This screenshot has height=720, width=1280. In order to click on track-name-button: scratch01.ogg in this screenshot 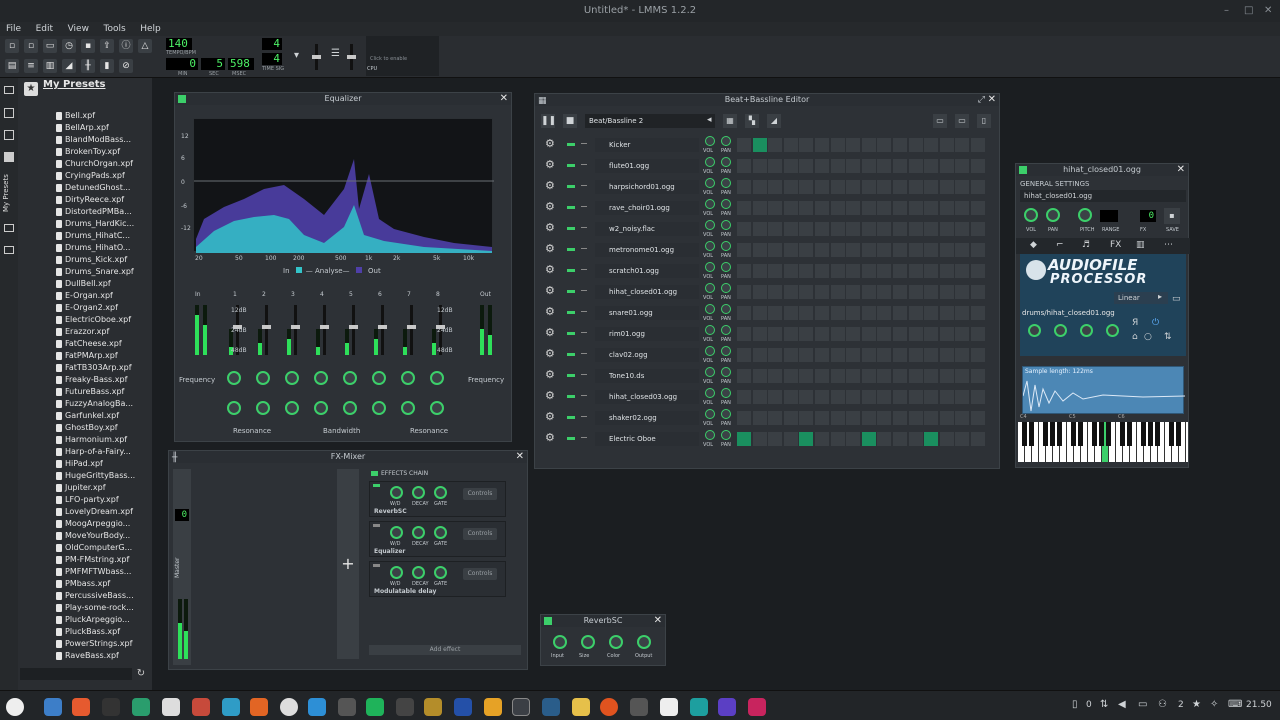, I will do `click(647, 271)`.